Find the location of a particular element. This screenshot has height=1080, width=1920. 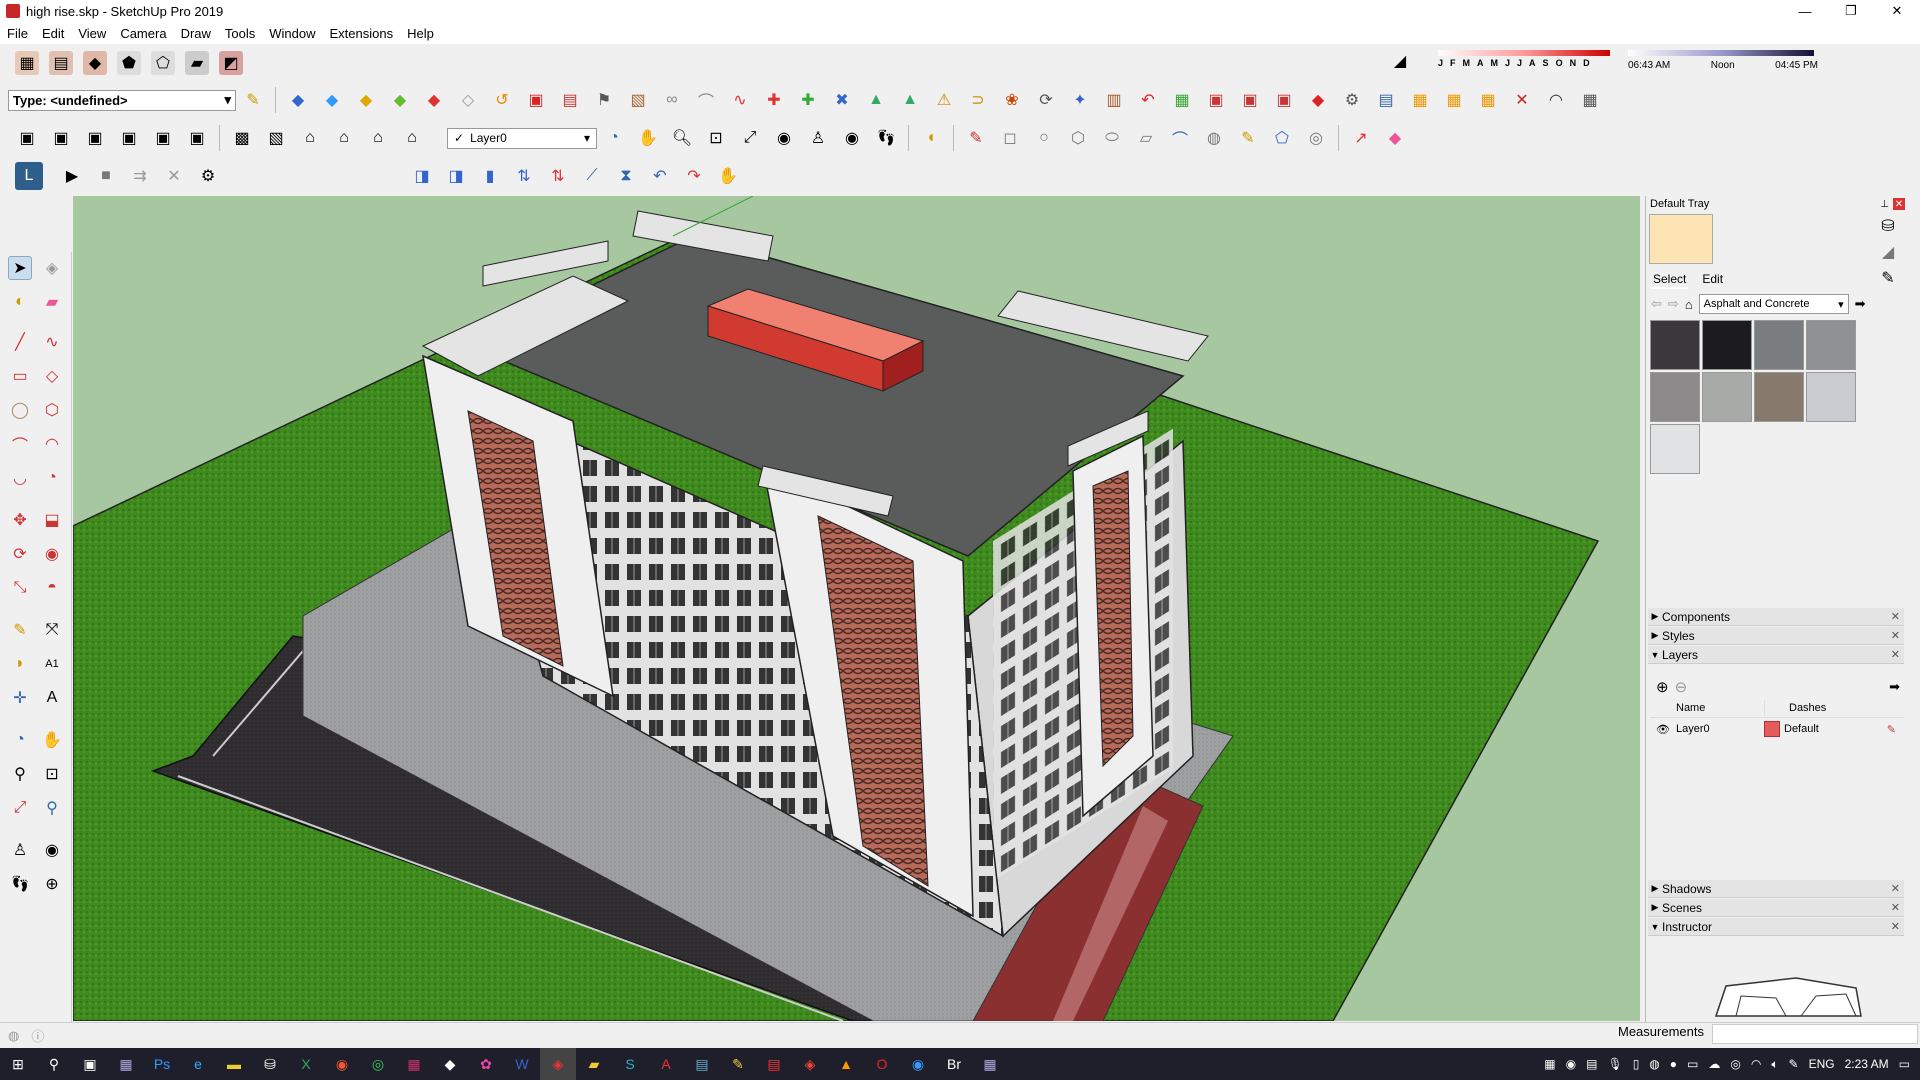

app-flower-icon: ✿ is located at coordinates (486, 1064).